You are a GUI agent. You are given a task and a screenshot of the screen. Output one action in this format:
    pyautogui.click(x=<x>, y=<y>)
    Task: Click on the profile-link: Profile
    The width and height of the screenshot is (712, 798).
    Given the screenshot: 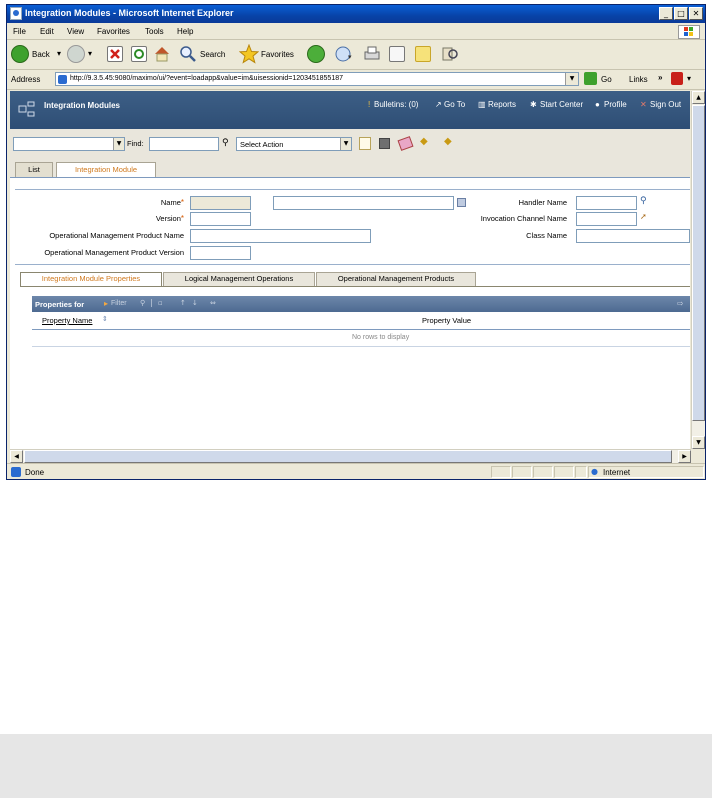 What is the action you would take?
    pyautogui.click(x=615, y=104)
    